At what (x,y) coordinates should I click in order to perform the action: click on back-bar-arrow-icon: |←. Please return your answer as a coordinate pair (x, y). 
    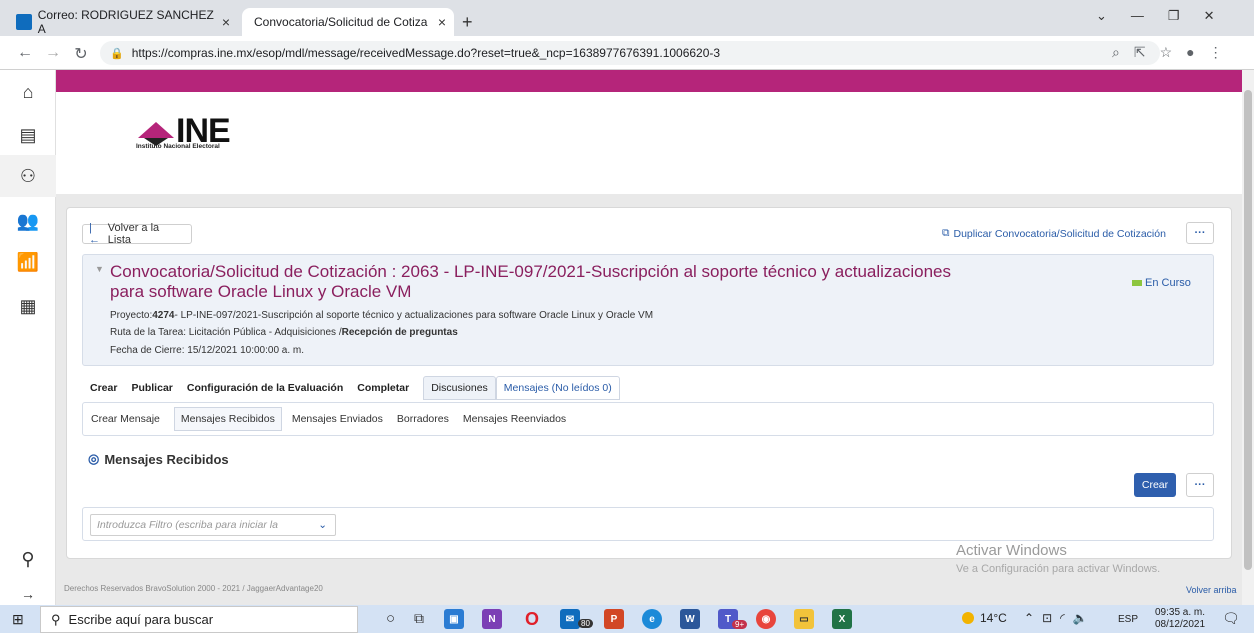
    Looking at the image, I should click on (94, 234).